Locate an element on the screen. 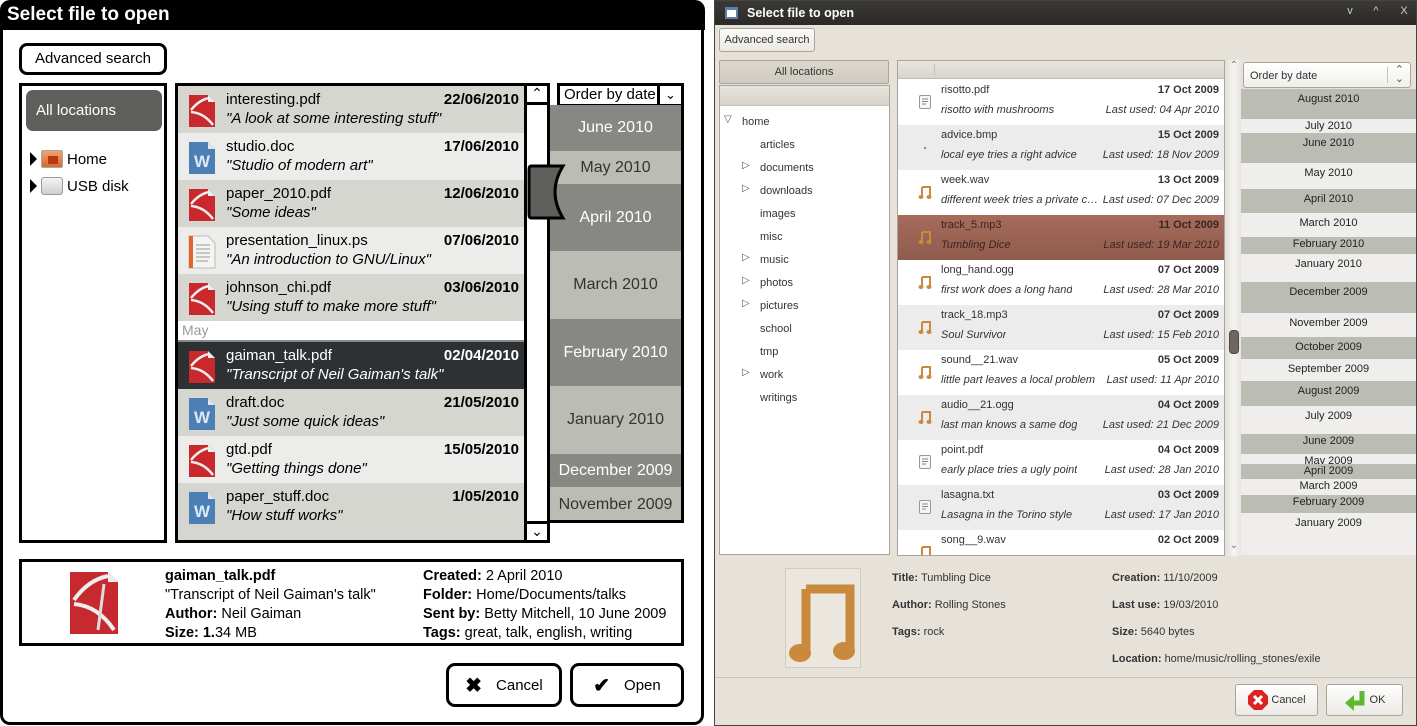 This screenshot has width=1417, height=726. order-by-select: Order by date ⌄ is located at coordinates (620, 95).